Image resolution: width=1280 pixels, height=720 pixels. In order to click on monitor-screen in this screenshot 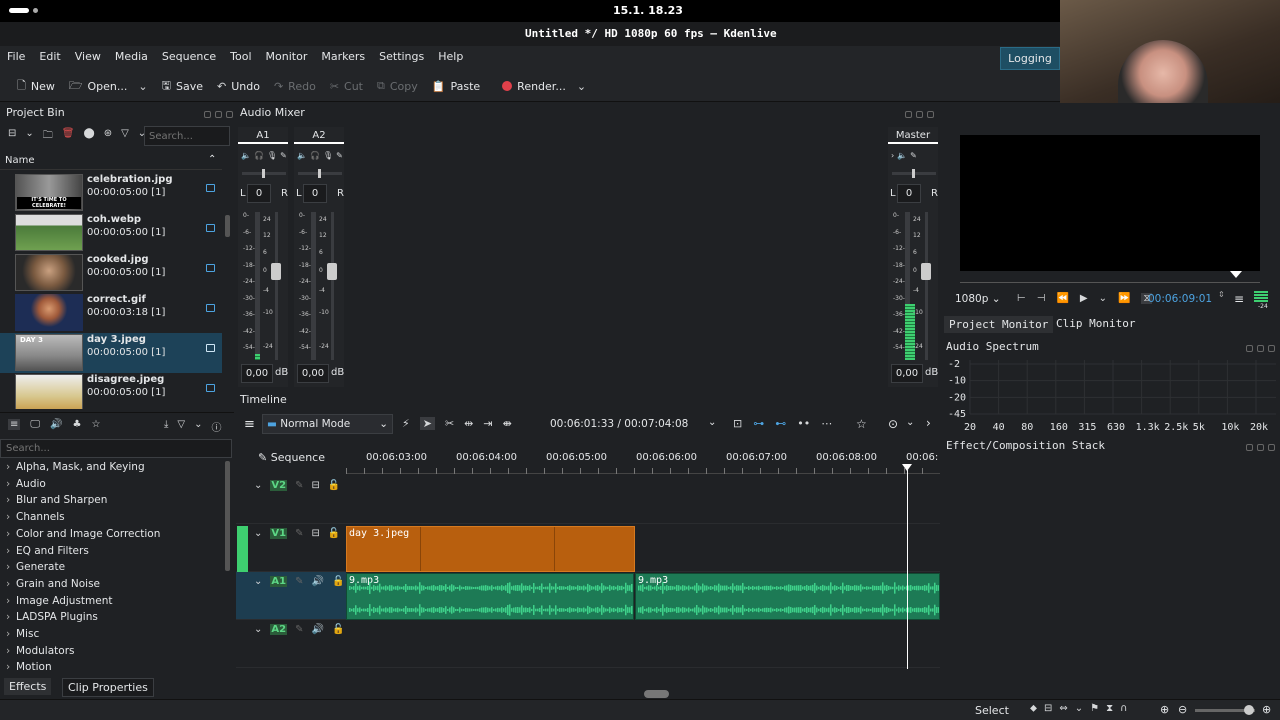, I will do `click(1110, 203)`.